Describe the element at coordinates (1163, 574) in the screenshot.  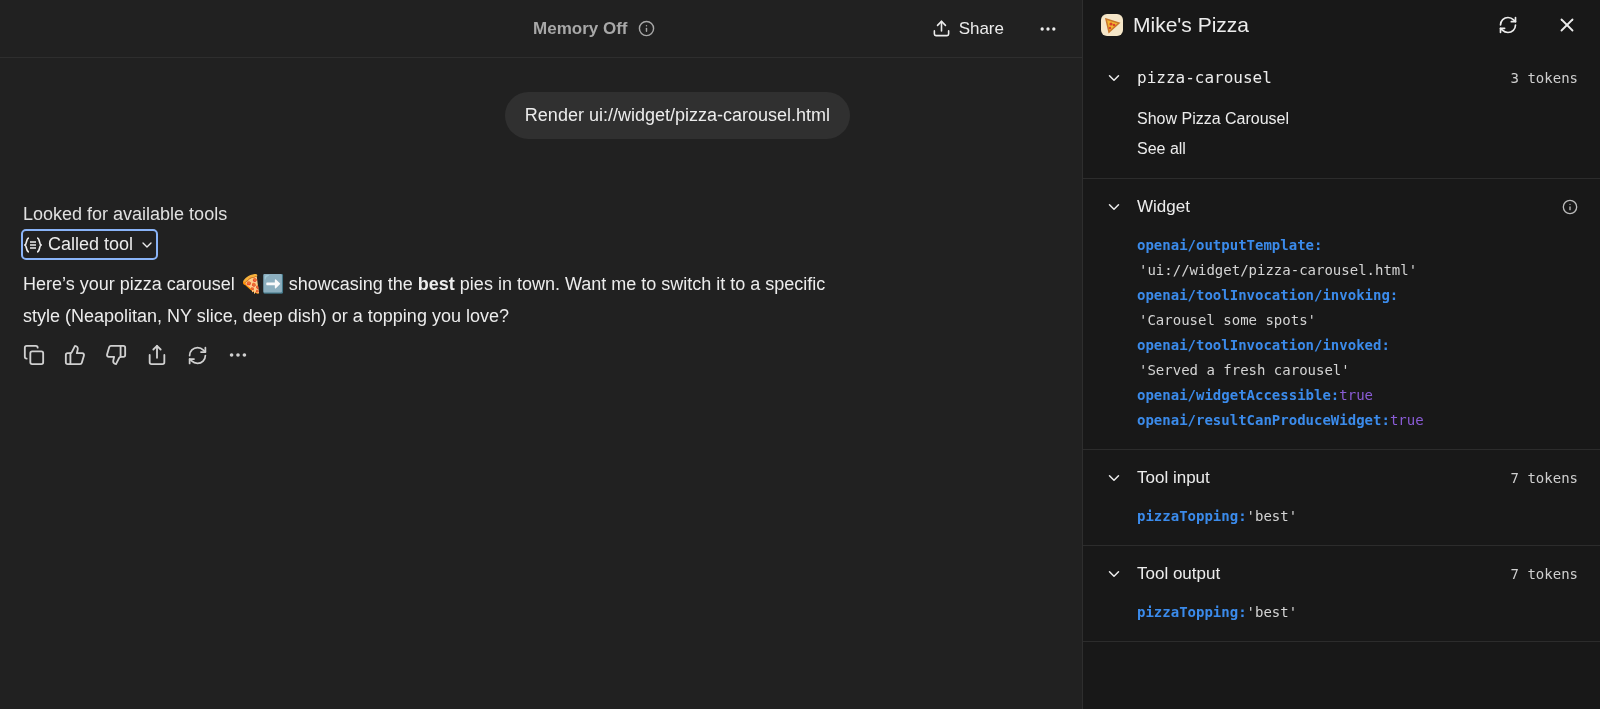
I see `section-toggle: Tool output` at that location.